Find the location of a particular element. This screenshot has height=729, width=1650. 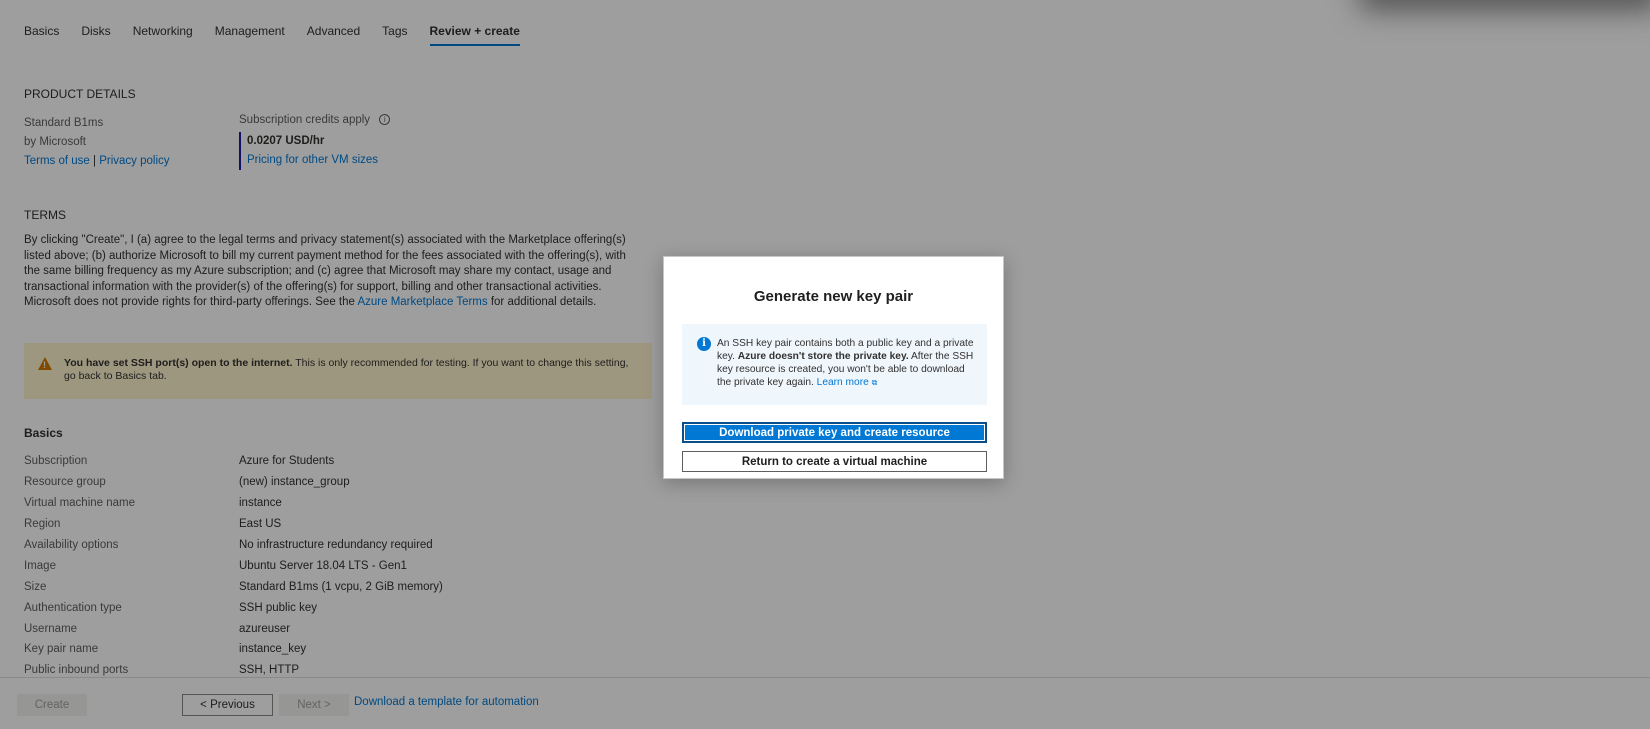

dialog-title: Generate new key pair is located at coordinates (833, 296).